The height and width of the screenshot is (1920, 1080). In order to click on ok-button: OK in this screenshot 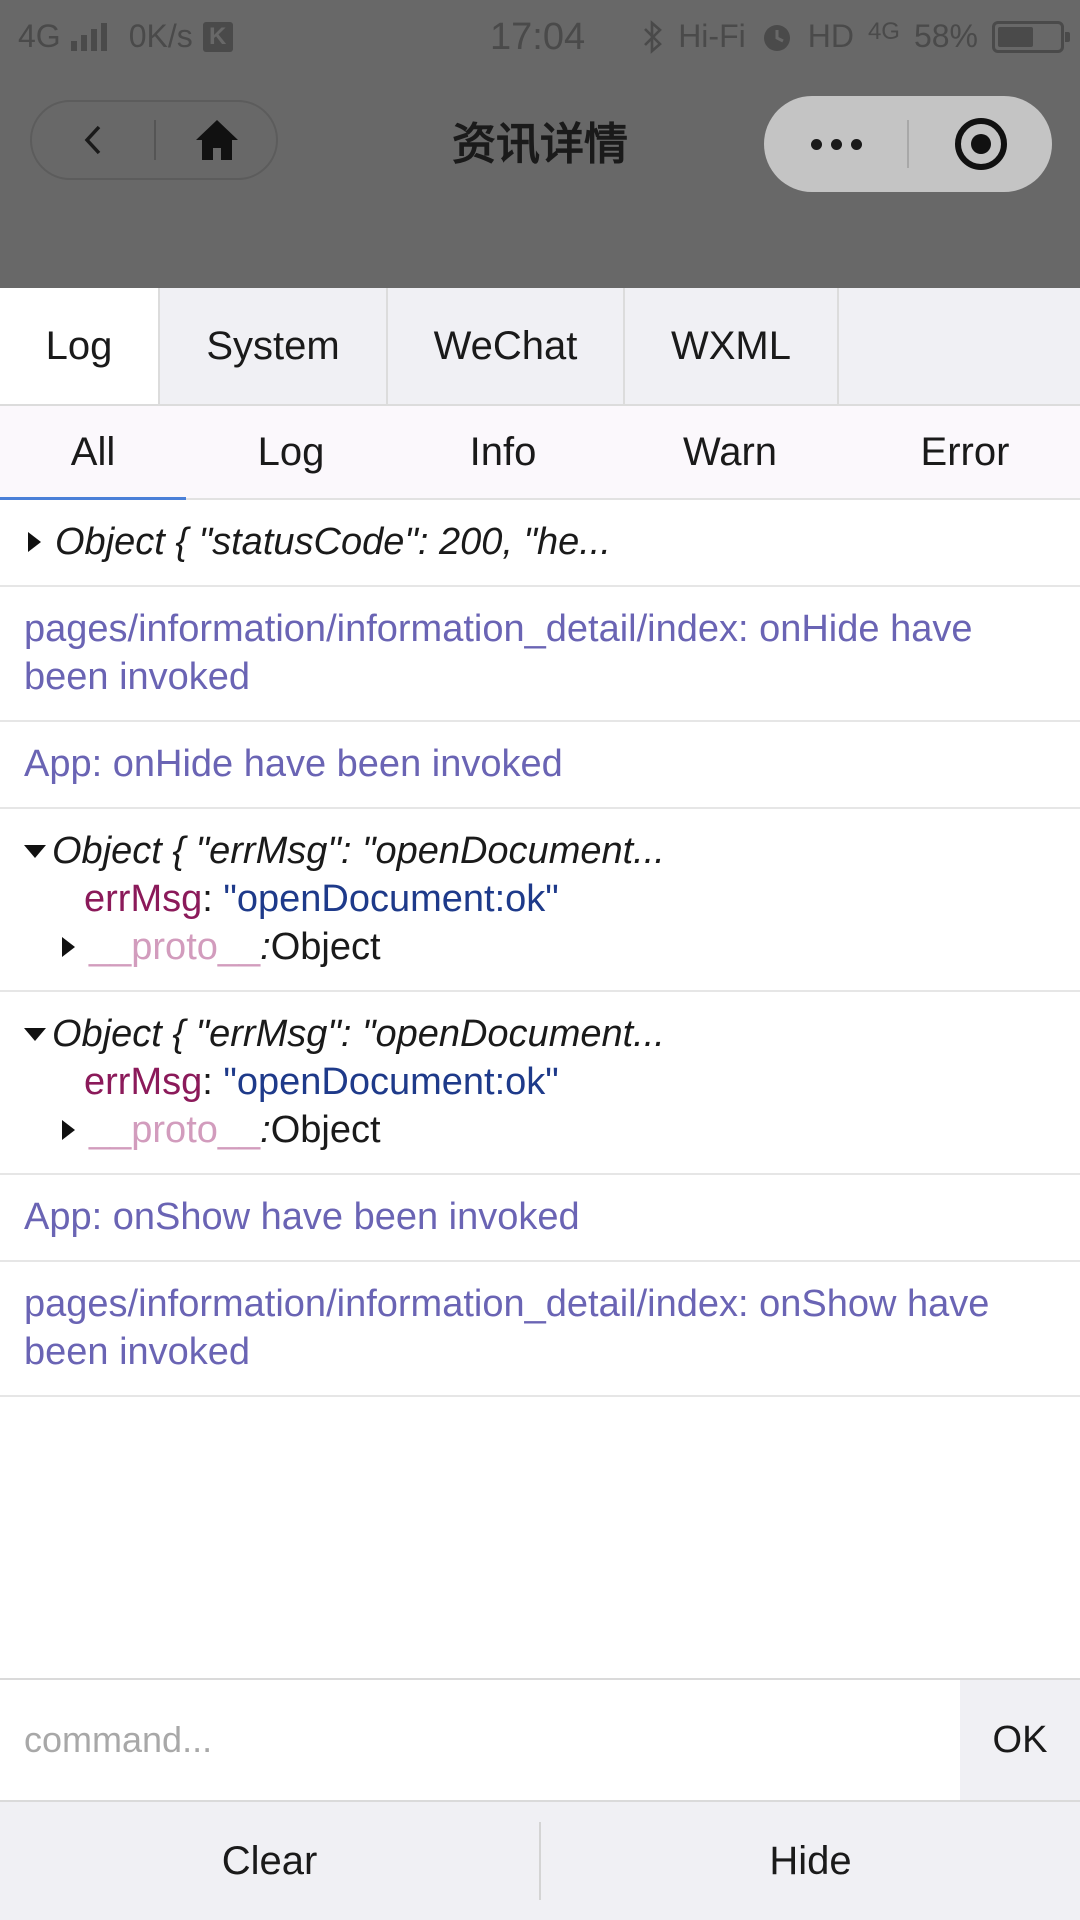, I will do `click(1020, 1740)`.